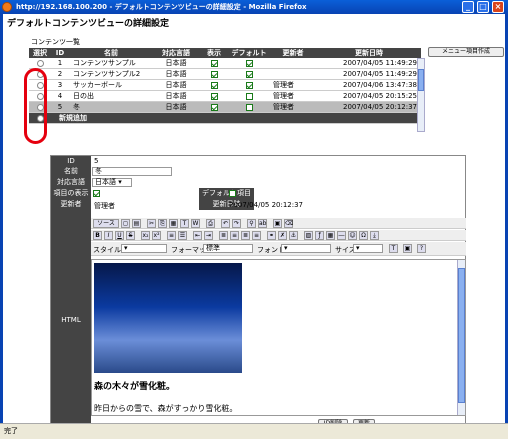  I want to click on show-checkbox, so click(96, 193).